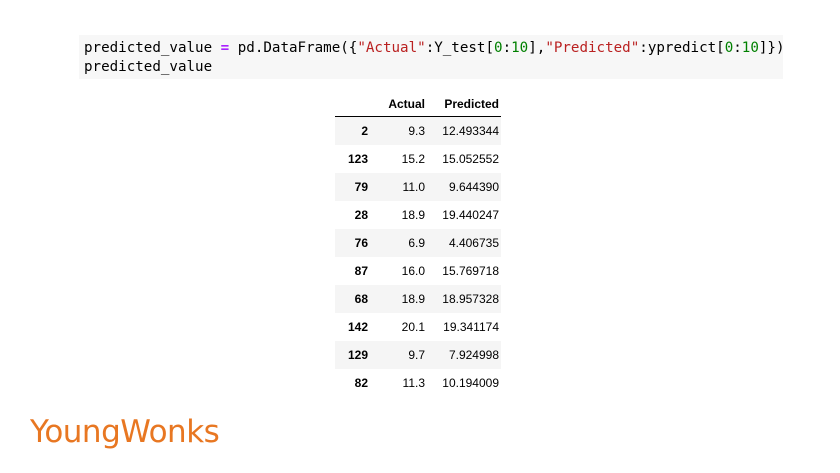 Image resolution: width=840 pixels, height=473 pixels. I want to click on code-token-string: "Predicted", so click(592, 48).